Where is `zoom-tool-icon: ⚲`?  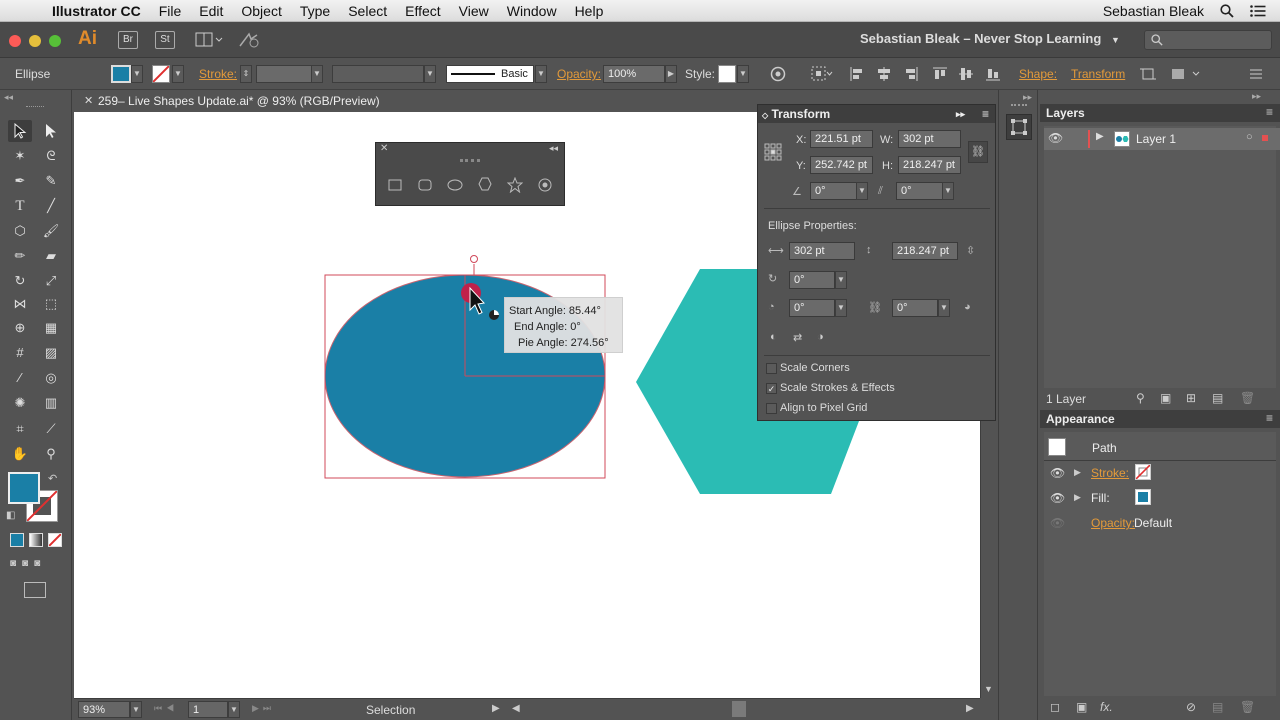 zoom-tool-icon: ⚲ is located at coordinates (51, 454).